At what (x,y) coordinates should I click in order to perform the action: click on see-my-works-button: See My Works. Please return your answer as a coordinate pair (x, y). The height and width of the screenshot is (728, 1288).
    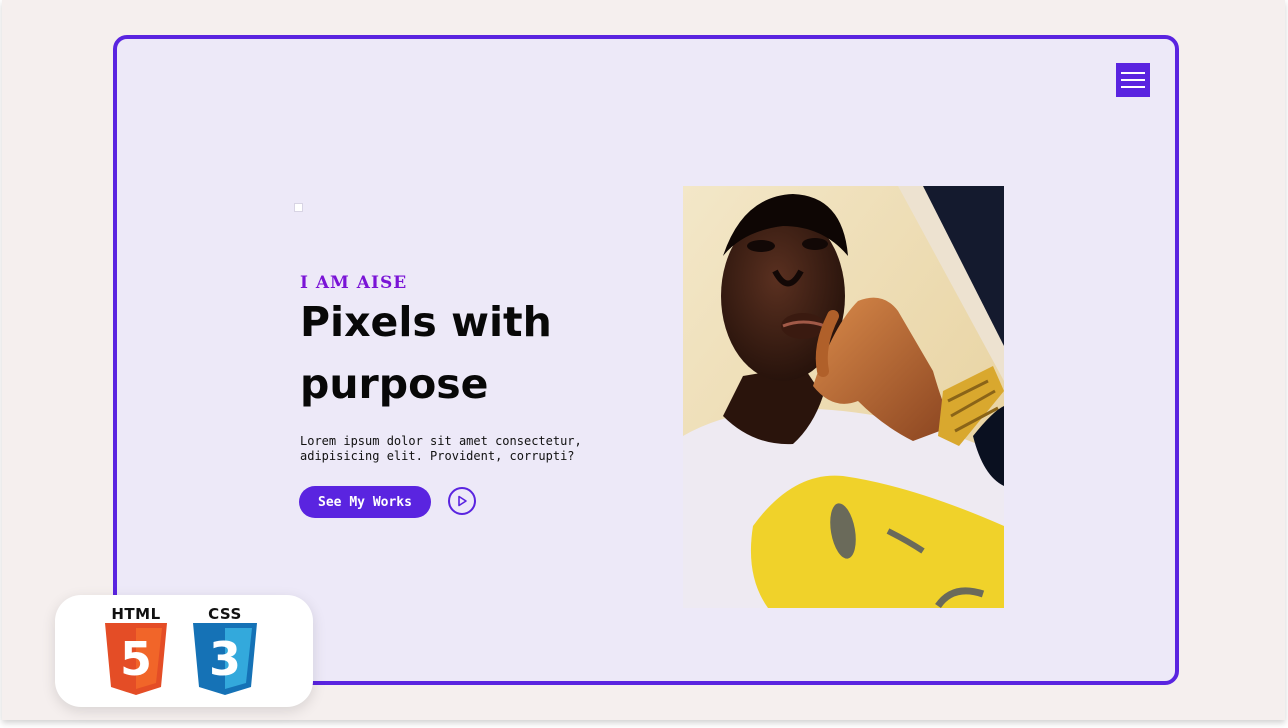
    Looking at the image, I should click on (365, 502).